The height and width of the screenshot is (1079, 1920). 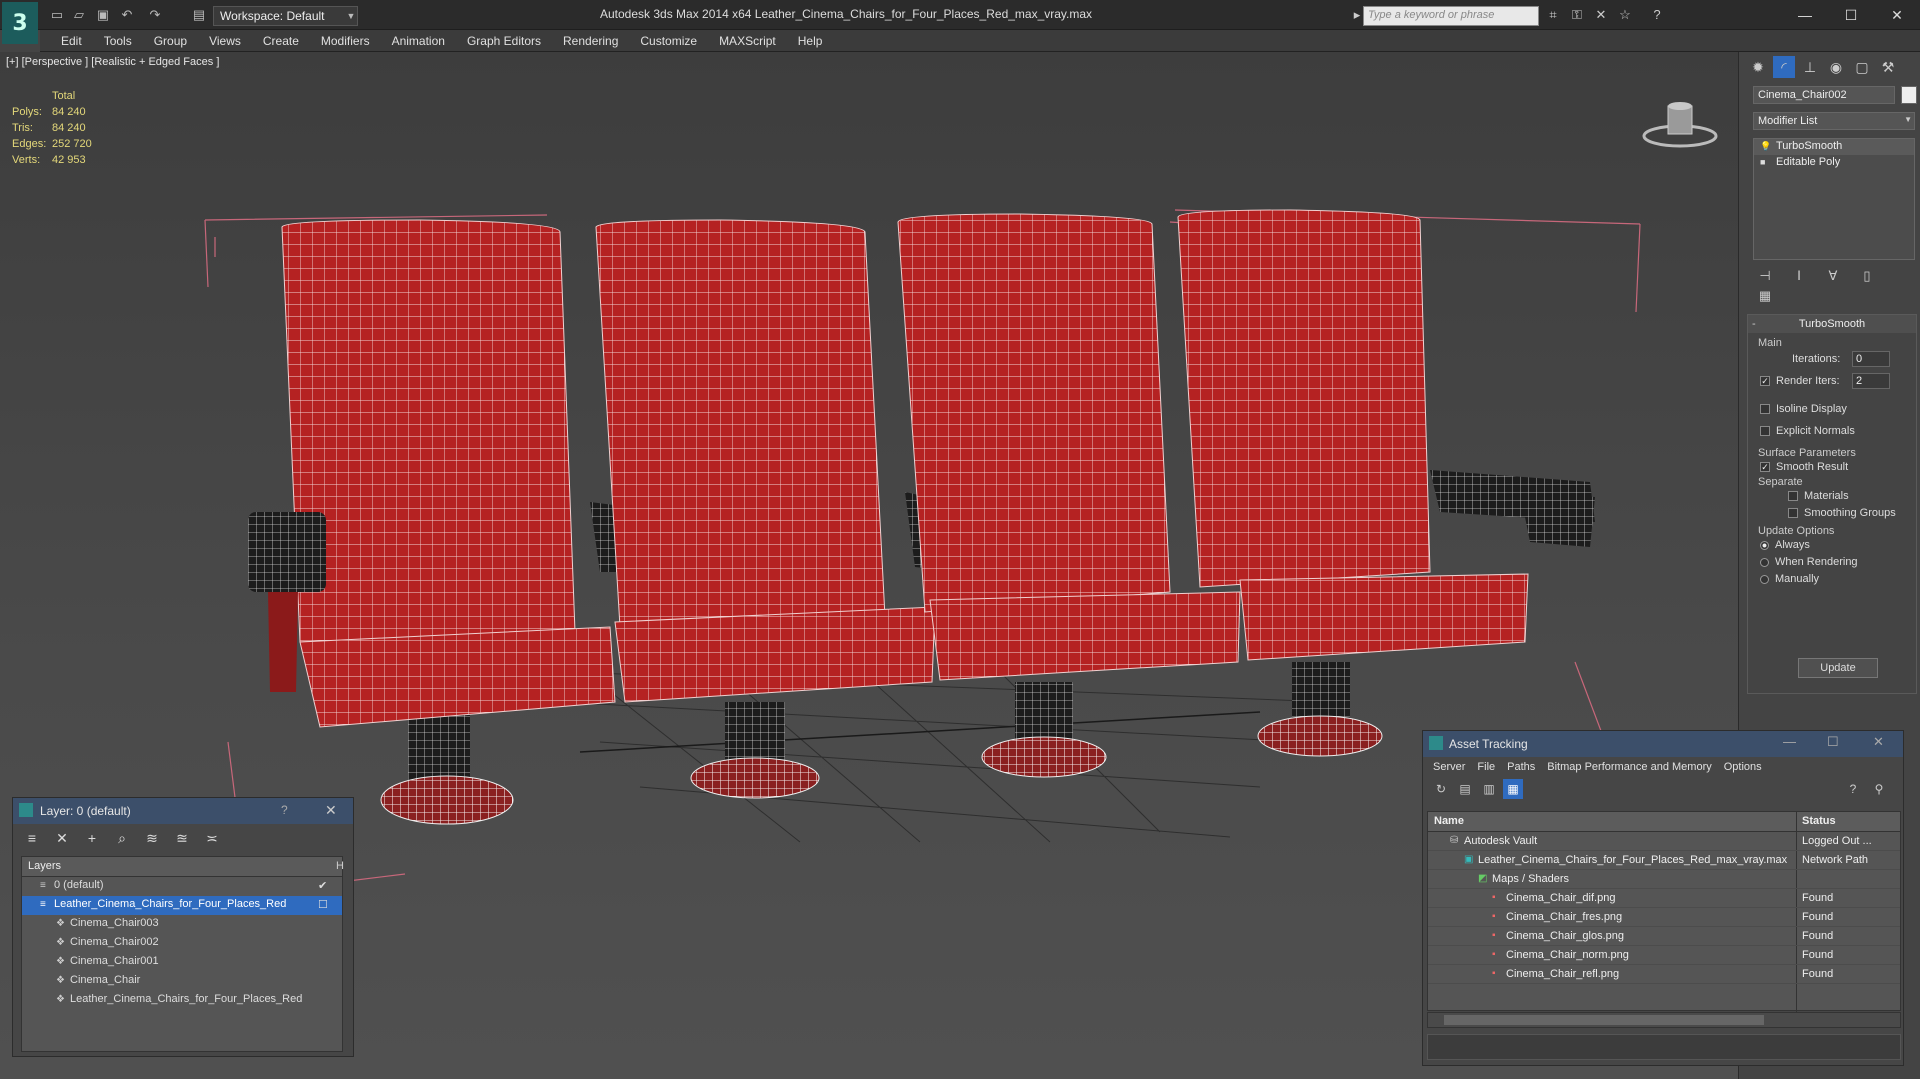 I want to click on open-file-icon: ▱, so click(x=79, y=15).